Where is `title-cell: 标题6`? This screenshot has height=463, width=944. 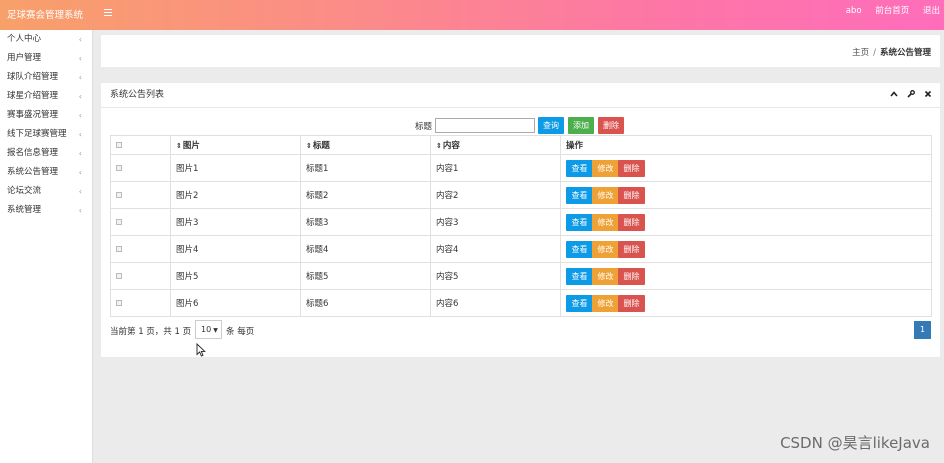
title-cell: 标题6 is located at coordinates (365, 303).